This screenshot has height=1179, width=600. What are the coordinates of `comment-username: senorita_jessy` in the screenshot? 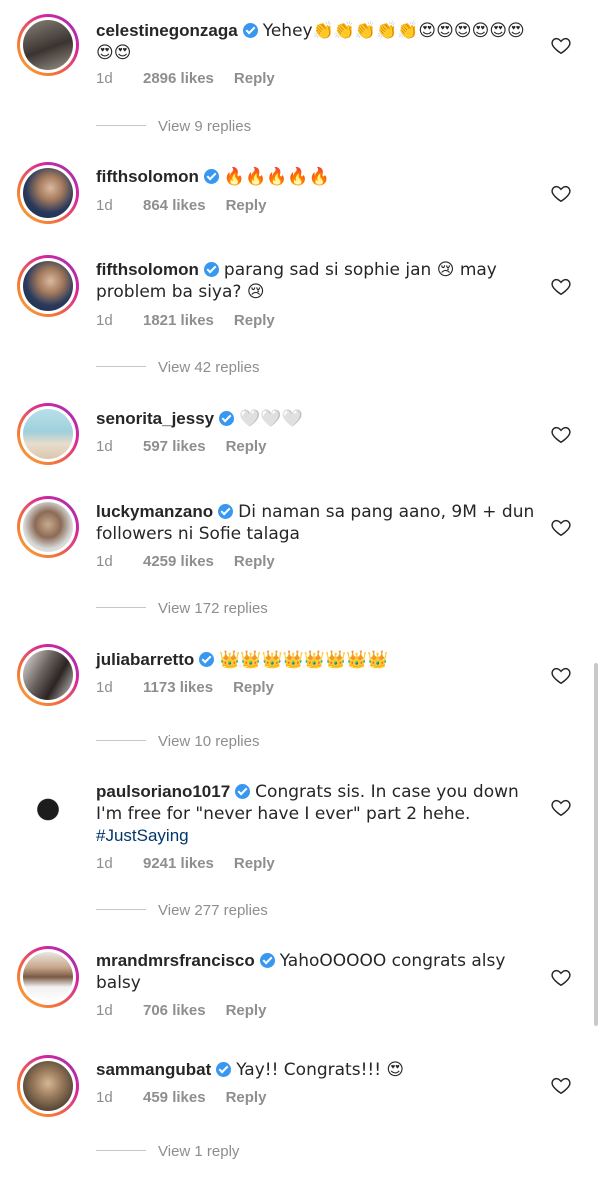 It's located at (155, 418).